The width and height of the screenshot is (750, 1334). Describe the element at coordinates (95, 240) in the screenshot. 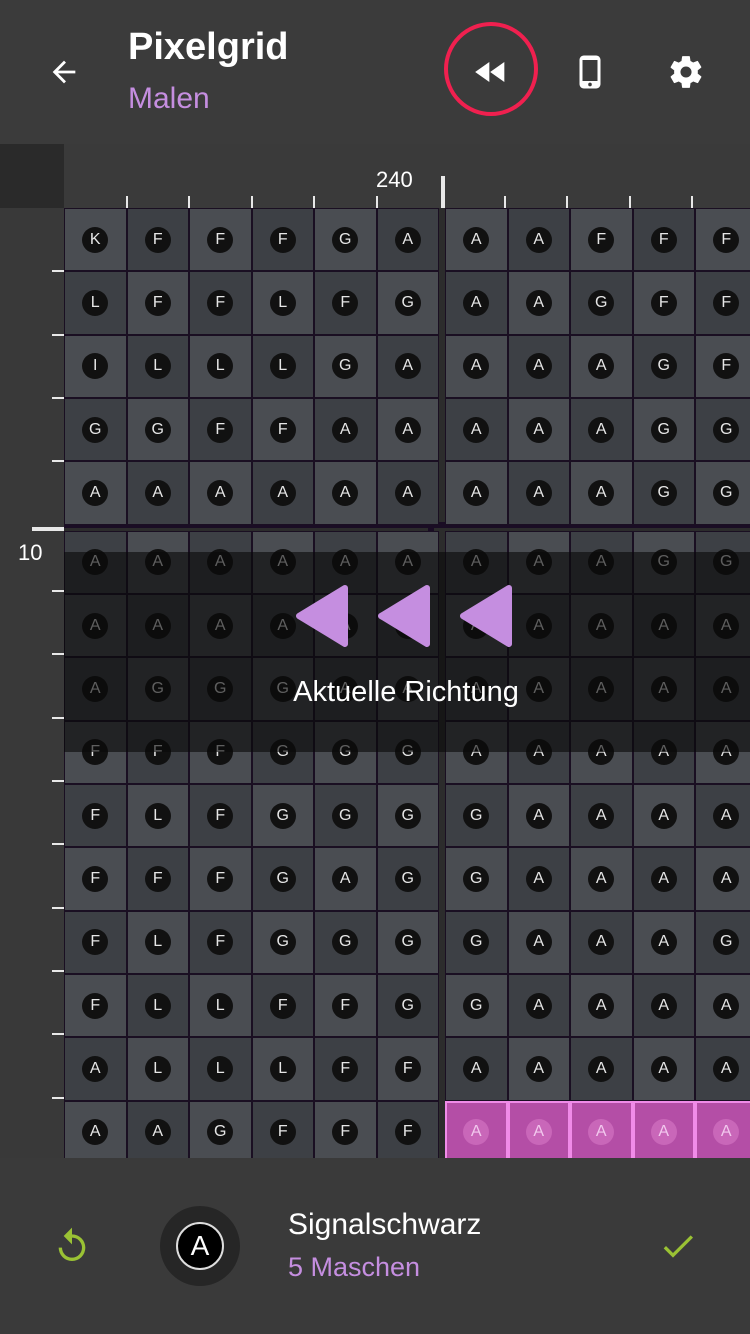

I see `grid-cell: K` at that location.